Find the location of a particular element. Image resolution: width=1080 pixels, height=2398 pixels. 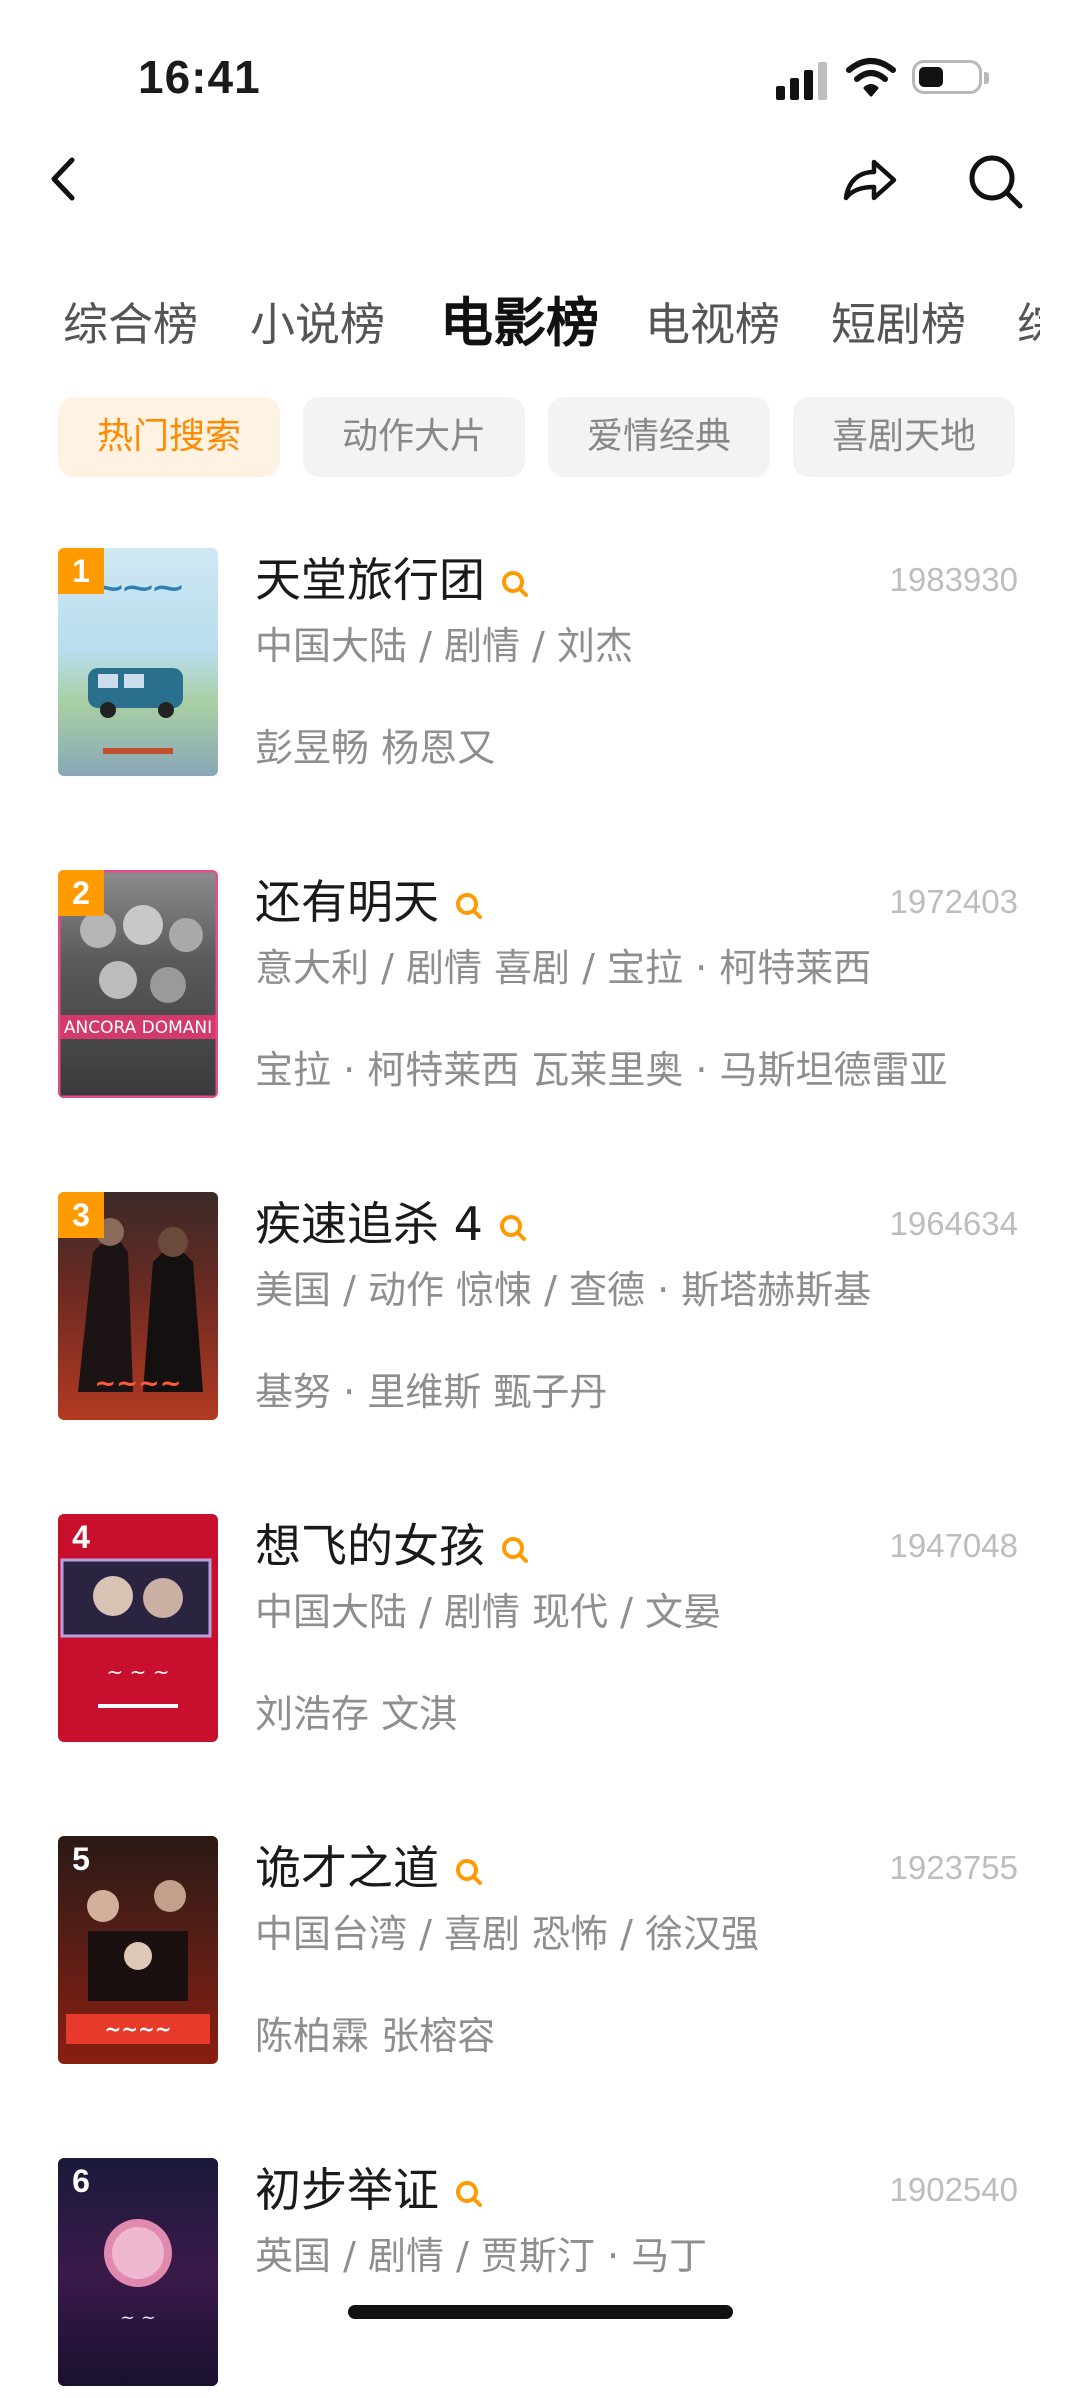

battery-icon is located at coordinates (950, 77).